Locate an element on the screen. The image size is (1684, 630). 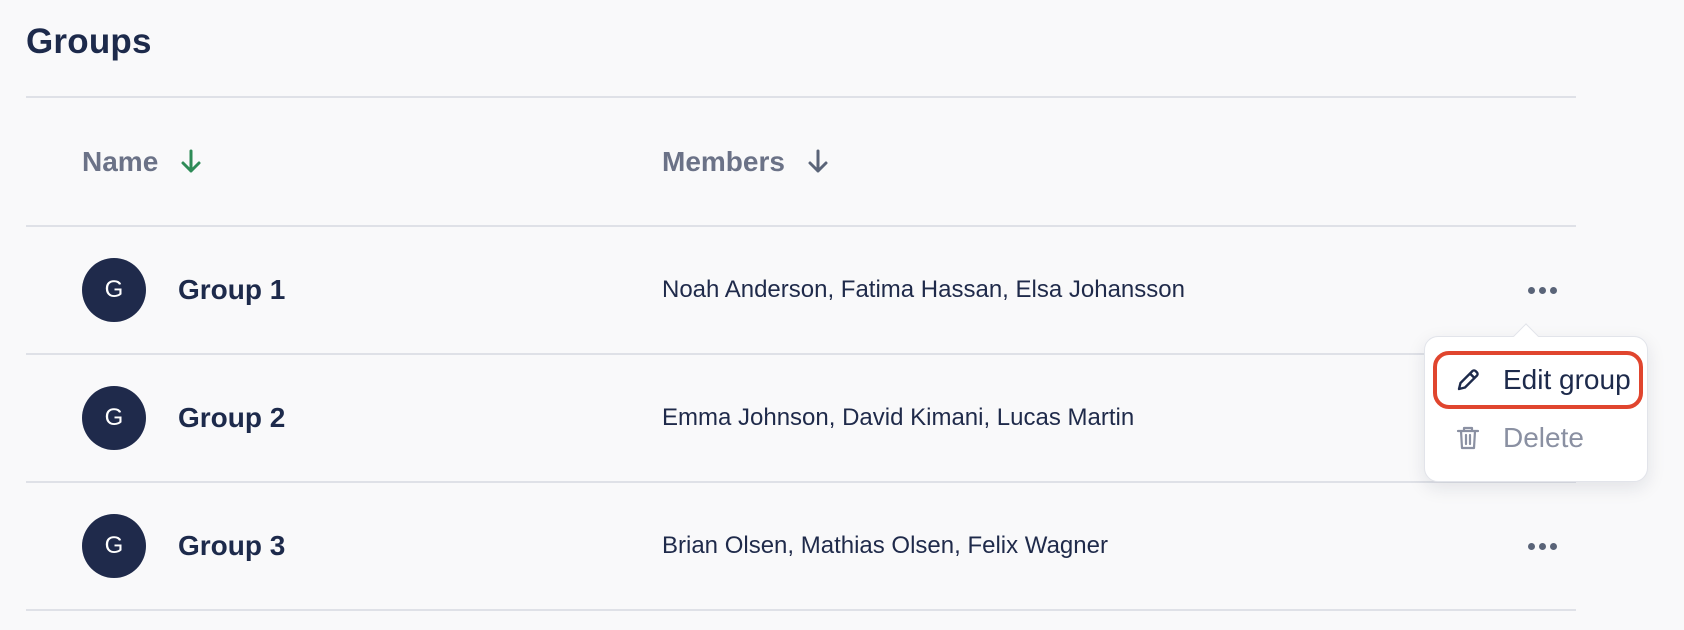
column-header-members: Members is located at coordinates (746, 162).